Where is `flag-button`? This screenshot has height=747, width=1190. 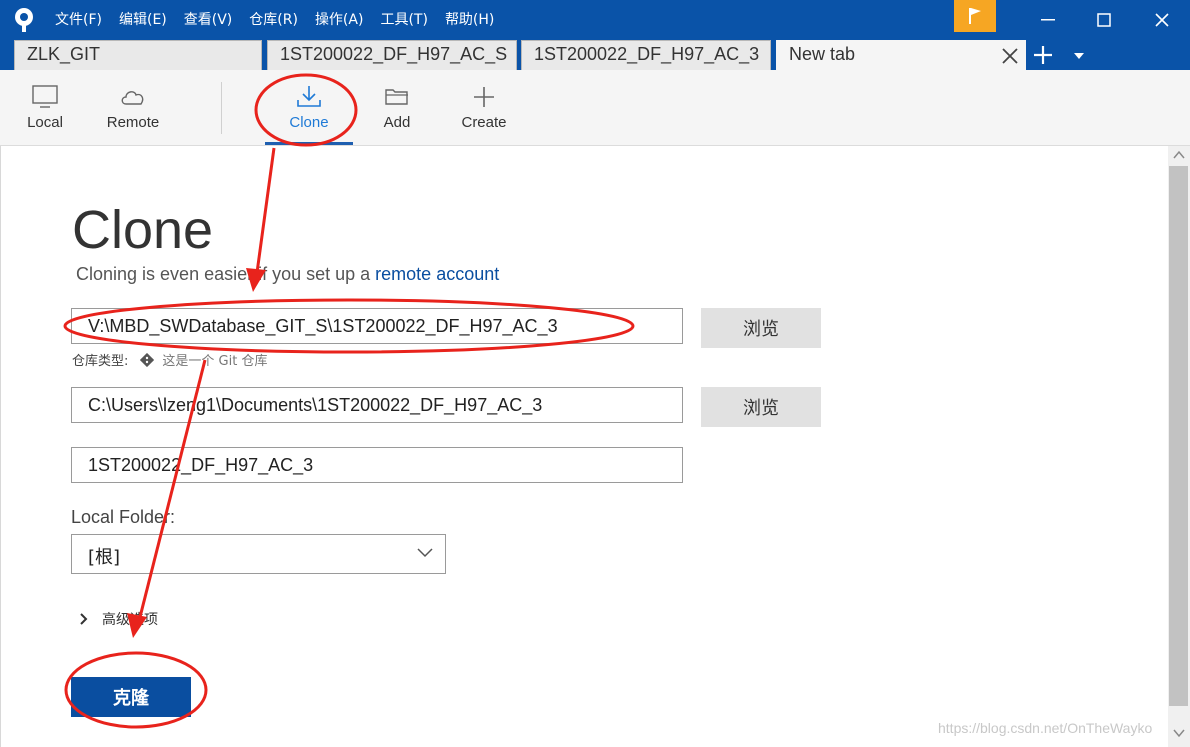
flag-button is located at coordinates (975, 16).